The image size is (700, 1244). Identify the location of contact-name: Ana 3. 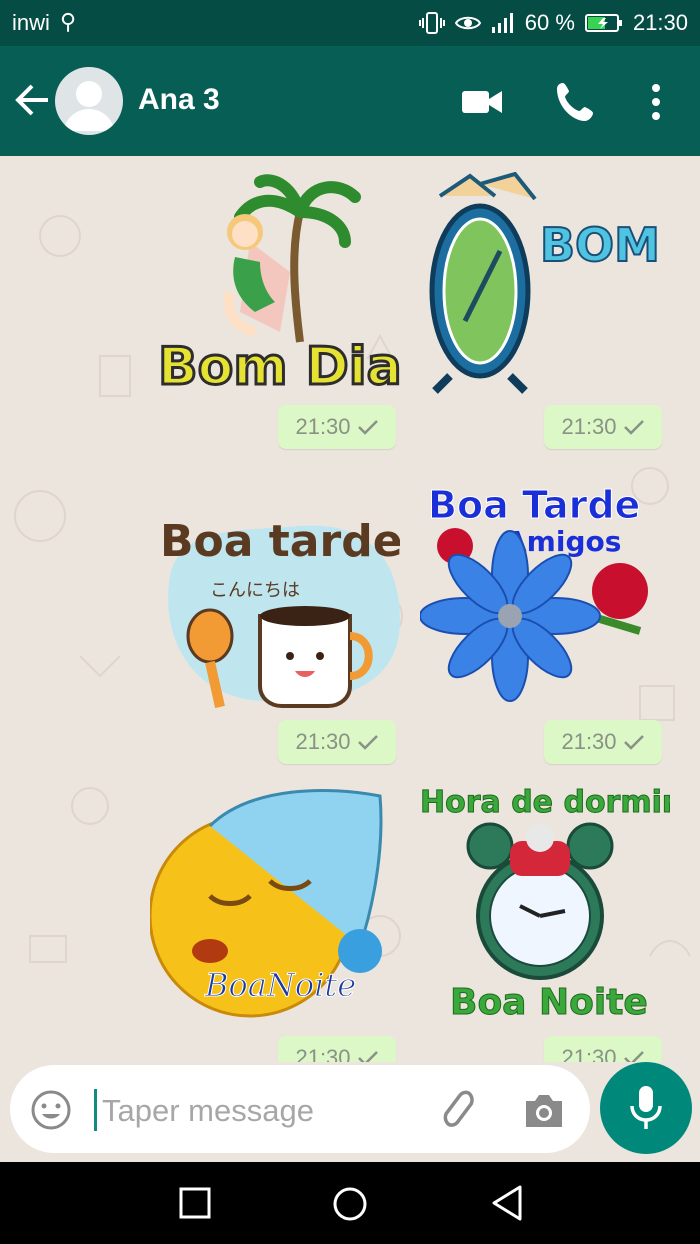
(179, 100).